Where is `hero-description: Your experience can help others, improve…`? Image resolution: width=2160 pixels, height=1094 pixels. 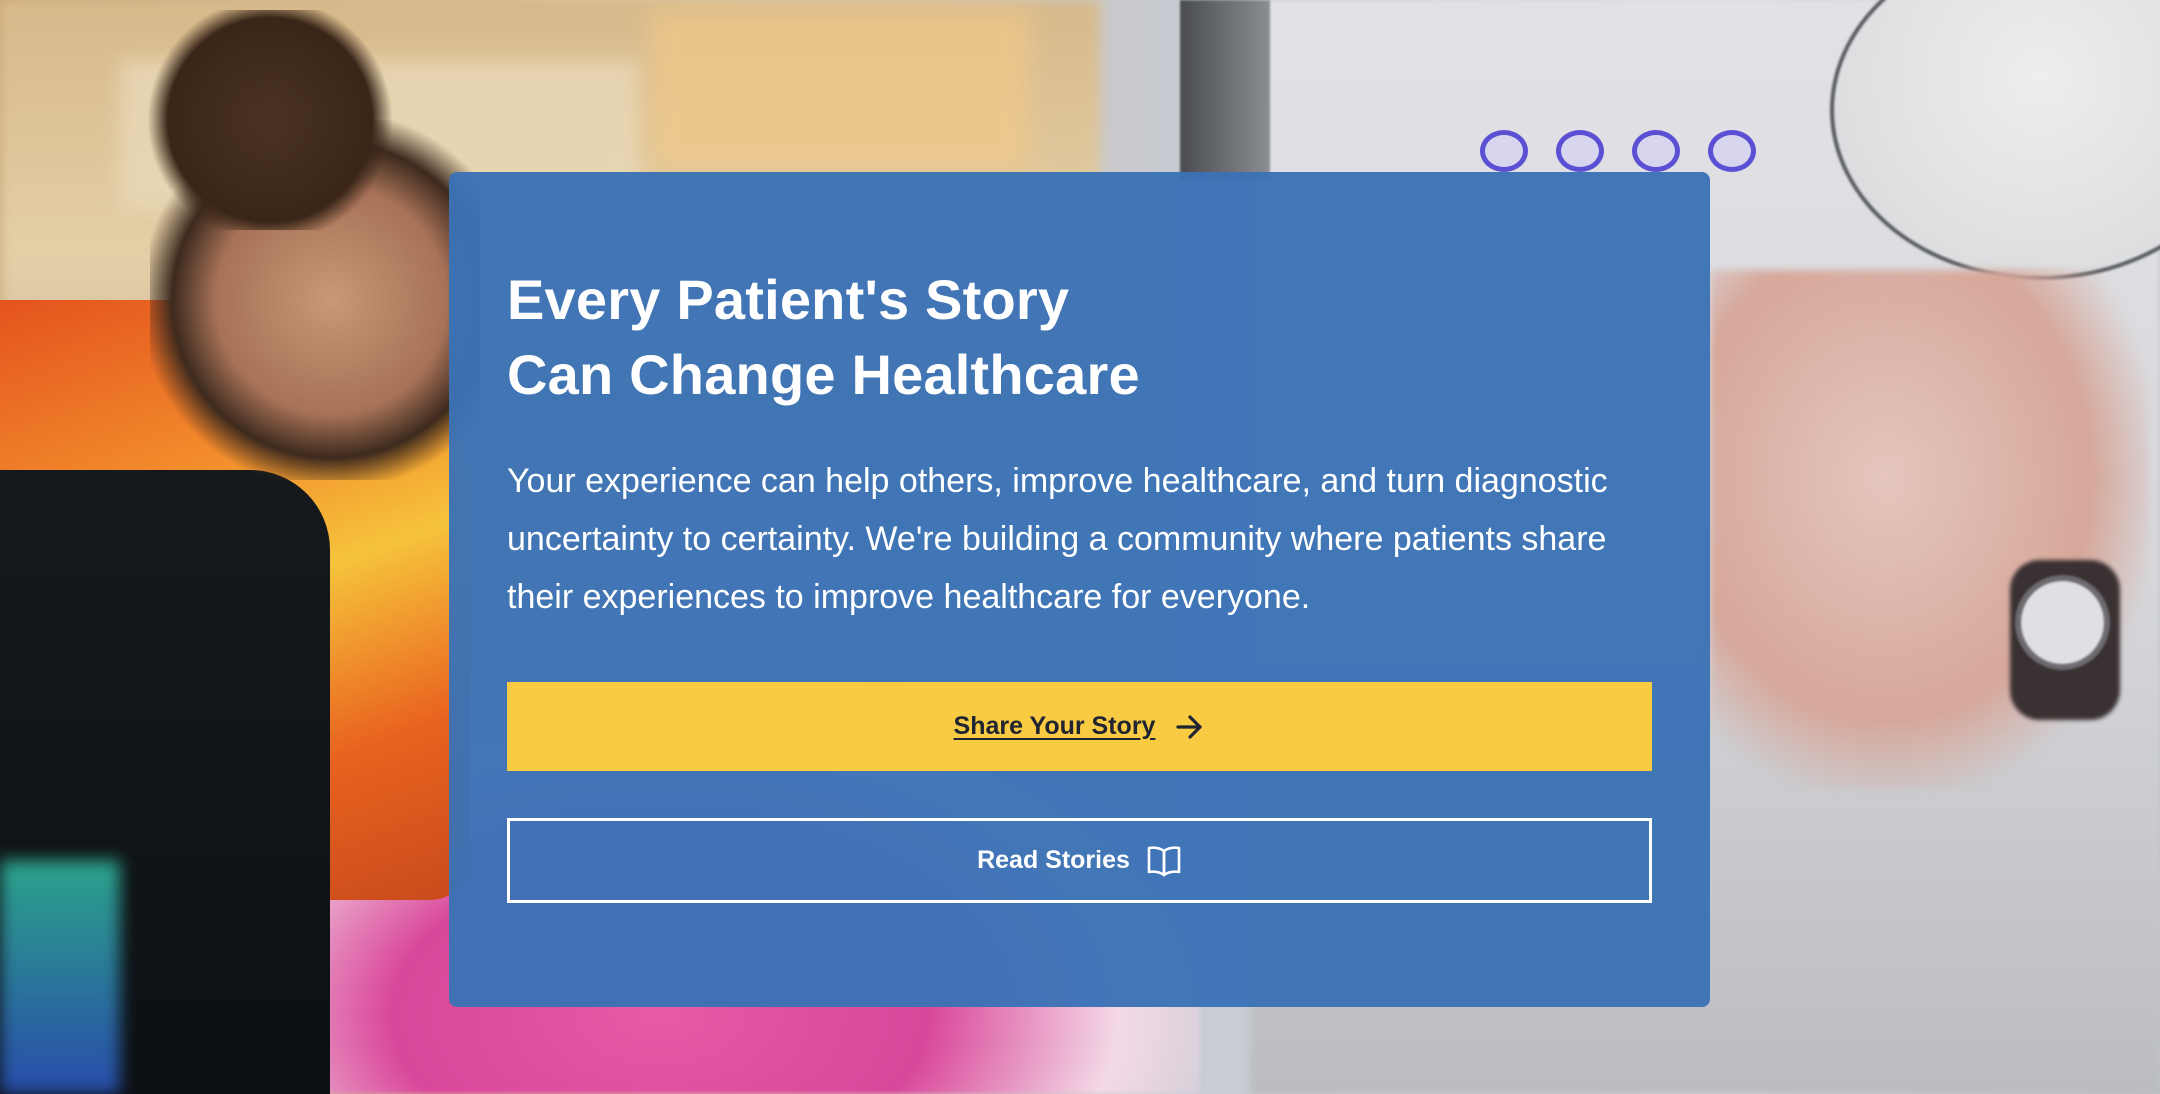
hero-description: Your experience can help others, improve… is located at coordinates (1057, 539).